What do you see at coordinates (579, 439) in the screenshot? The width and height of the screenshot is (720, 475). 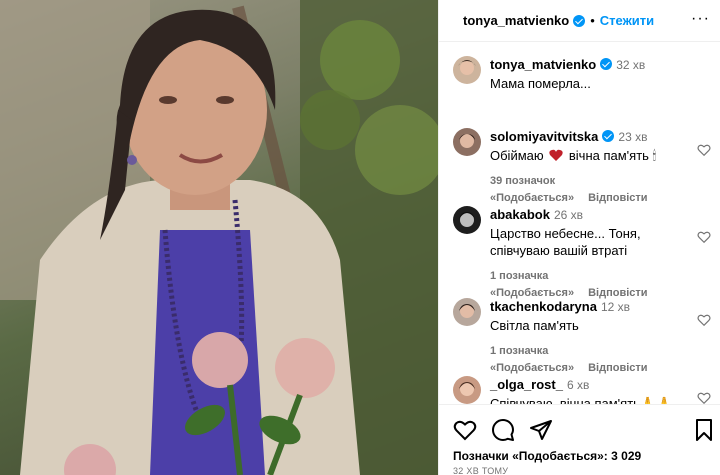 I see `post-actions: Позначки «Подобається»: 3 029 32 ХВ ТОМУ` at bounding box center [579, 439].